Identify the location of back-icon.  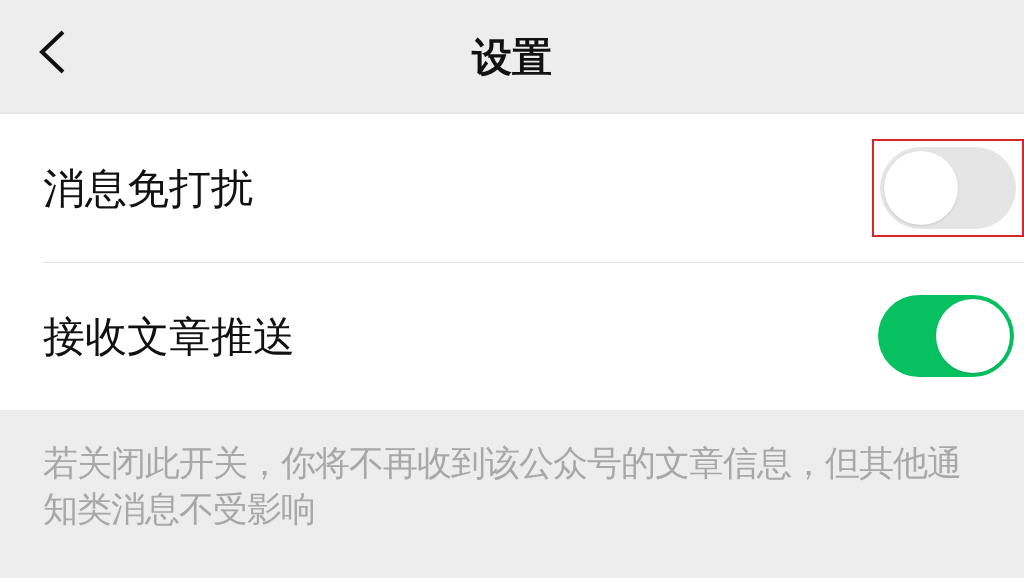
(52, 52).